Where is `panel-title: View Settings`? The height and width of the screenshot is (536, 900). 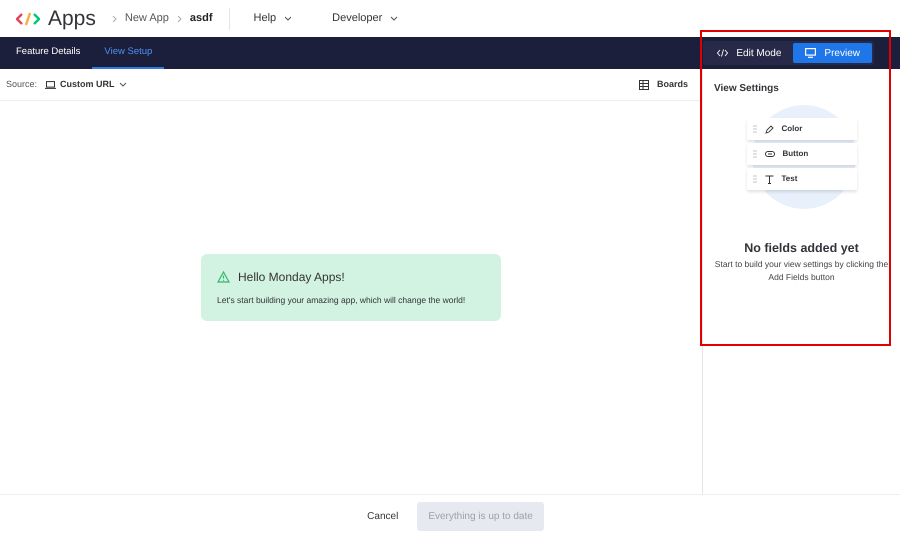 panel-title: View Settings is located at coordinates (747, 89).